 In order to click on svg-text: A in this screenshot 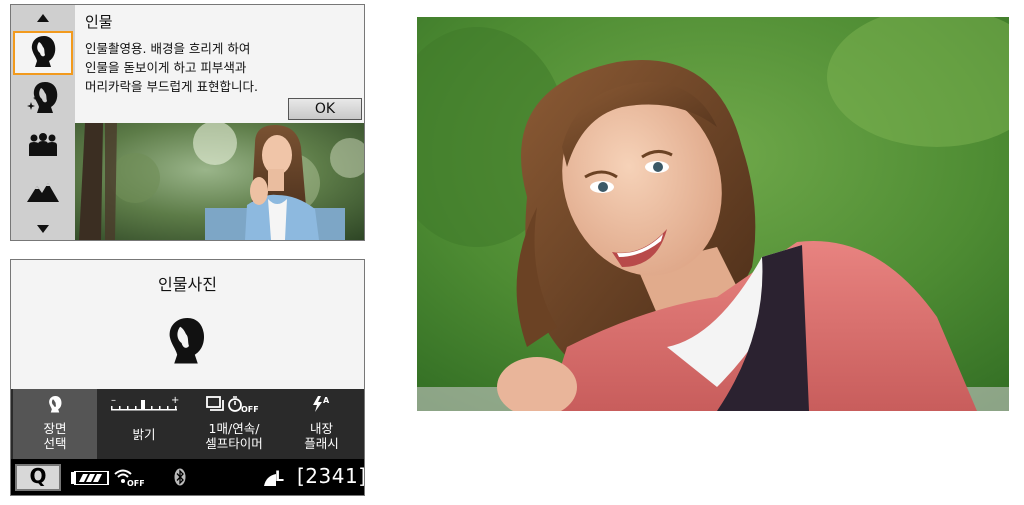, I will do `click(326, 400)`.